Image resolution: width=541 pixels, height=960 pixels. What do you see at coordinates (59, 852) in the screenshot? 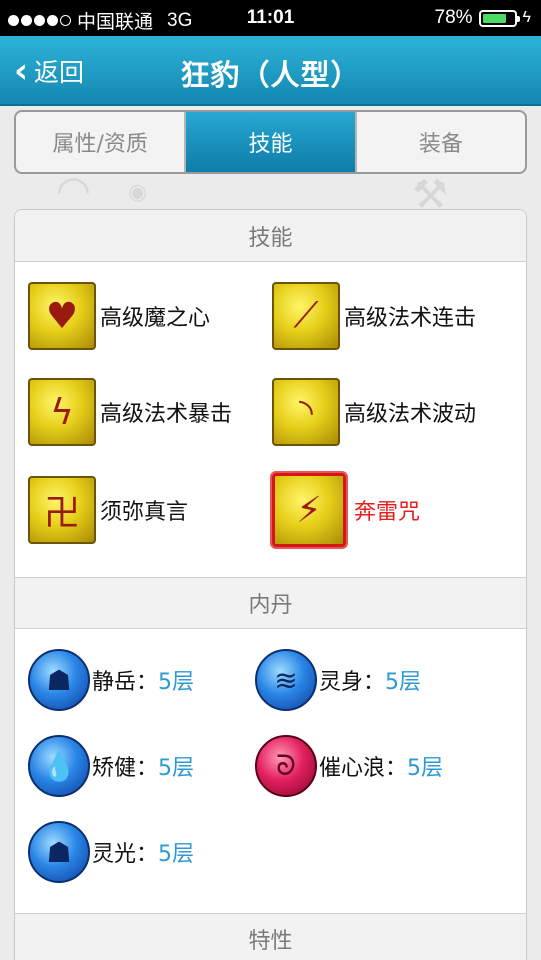
I see `glow-figure-icon: ☗` at bounding box center [59, 852].